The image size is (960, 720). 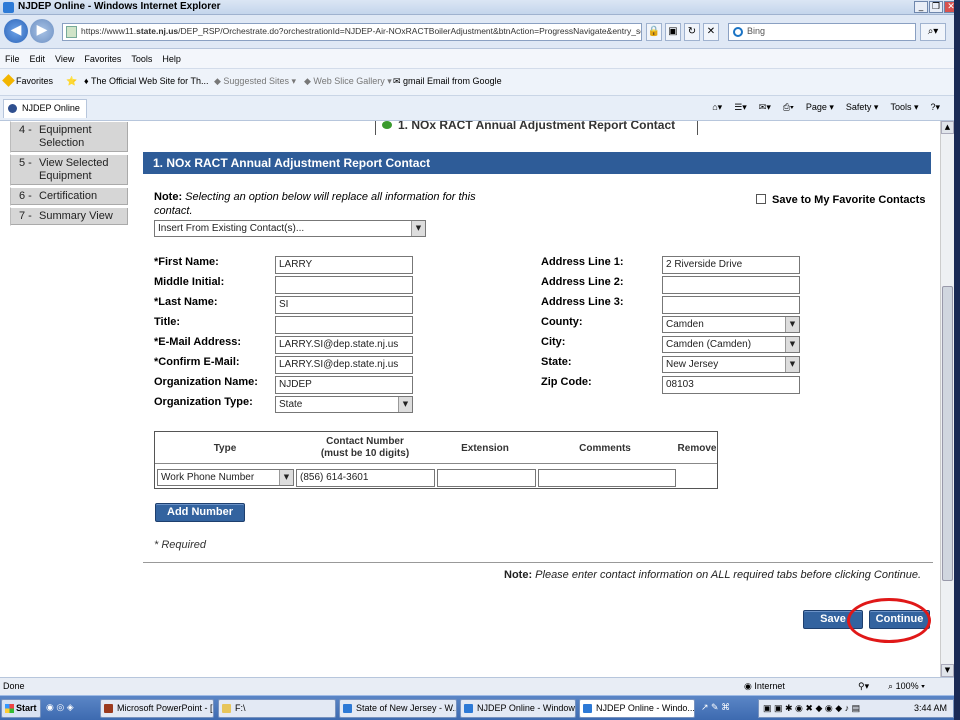 What do you see at coordinates (344, 285) in the screenshot?
I see `middle-initial-input` at bounding box center [344, 285].